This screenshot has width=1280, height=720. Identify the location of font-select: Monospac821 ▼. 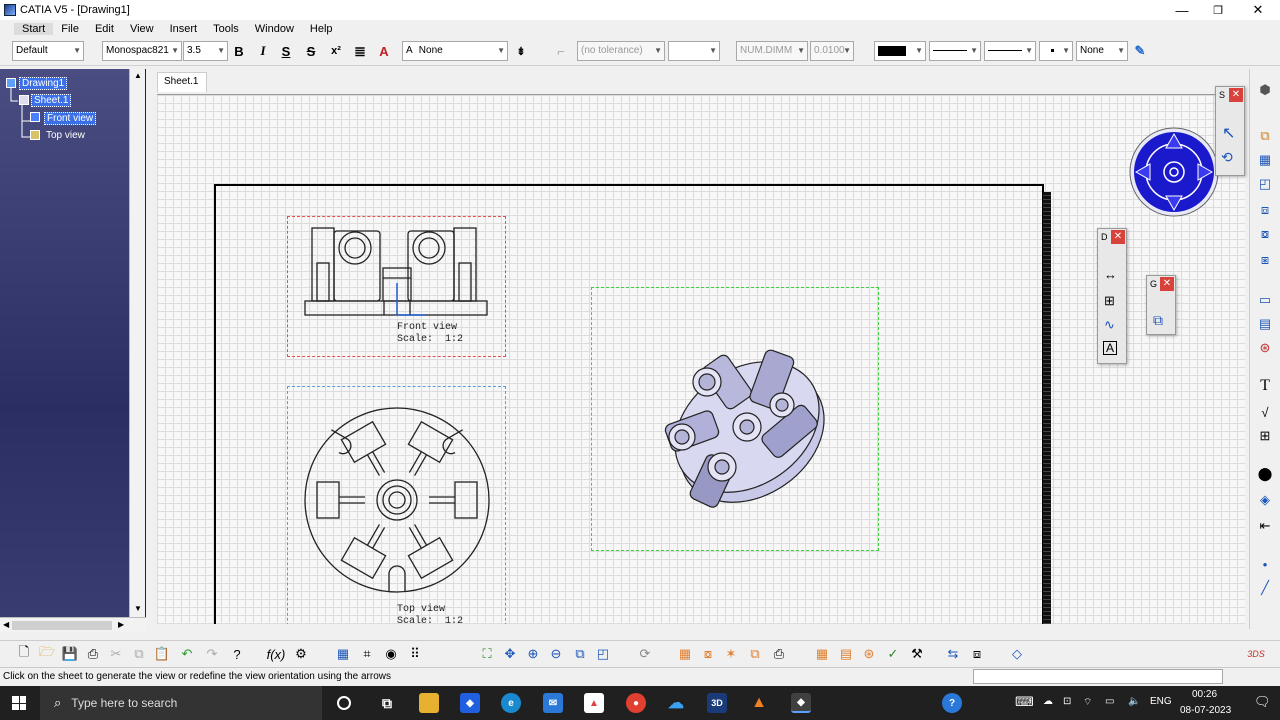
(142, 51).